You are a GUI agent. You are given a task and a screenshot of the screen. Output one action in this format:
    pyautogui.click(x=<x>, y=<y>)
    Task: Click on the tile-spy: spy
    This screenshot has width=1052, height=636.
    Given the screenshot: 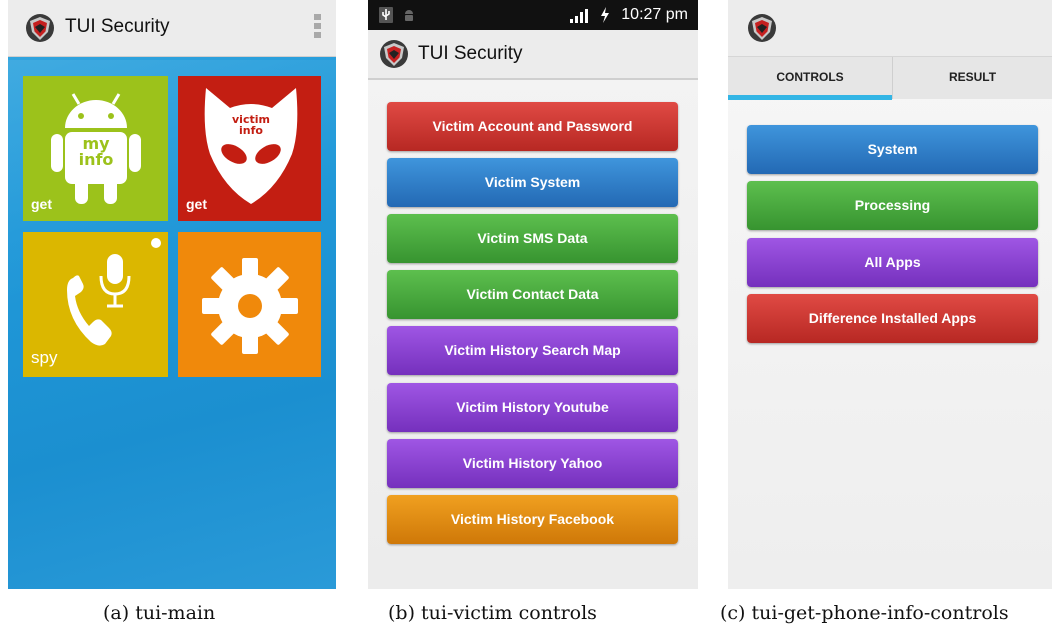 What is the action you would take?
    pyautogui.click(x=95, y=304)
    